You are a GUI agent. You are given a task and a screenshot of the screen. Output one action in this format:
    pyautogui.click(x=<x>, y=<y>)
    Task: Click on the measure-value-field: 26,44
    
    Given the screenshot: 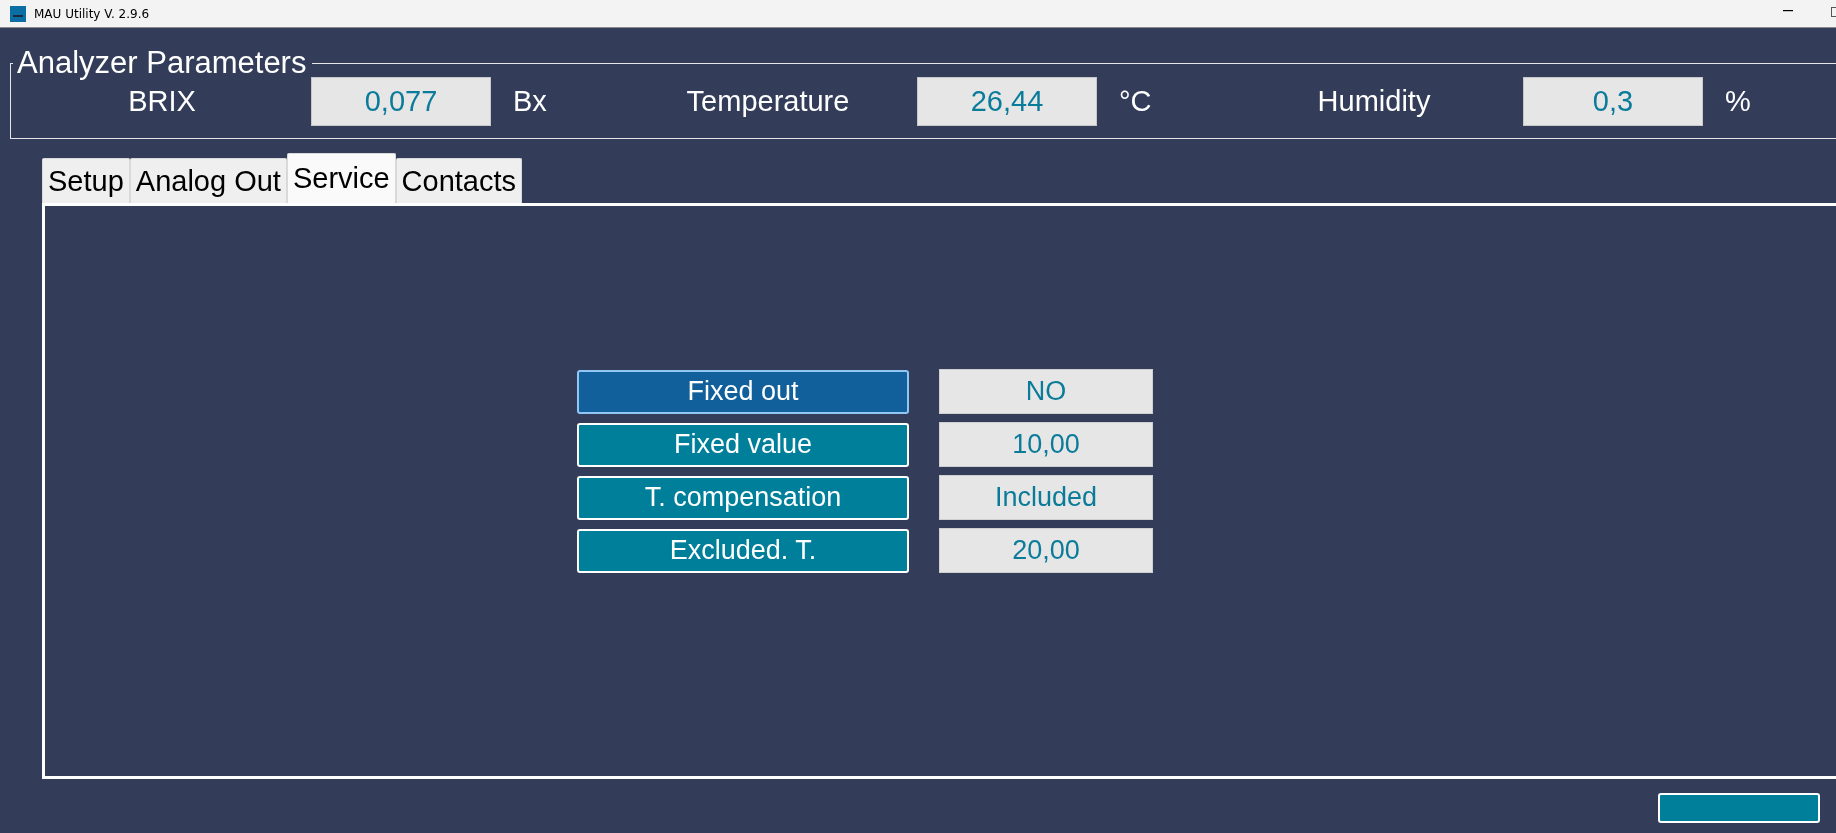 What is the action you would take?
    pyautogui.click(x=1007, y=101)
    